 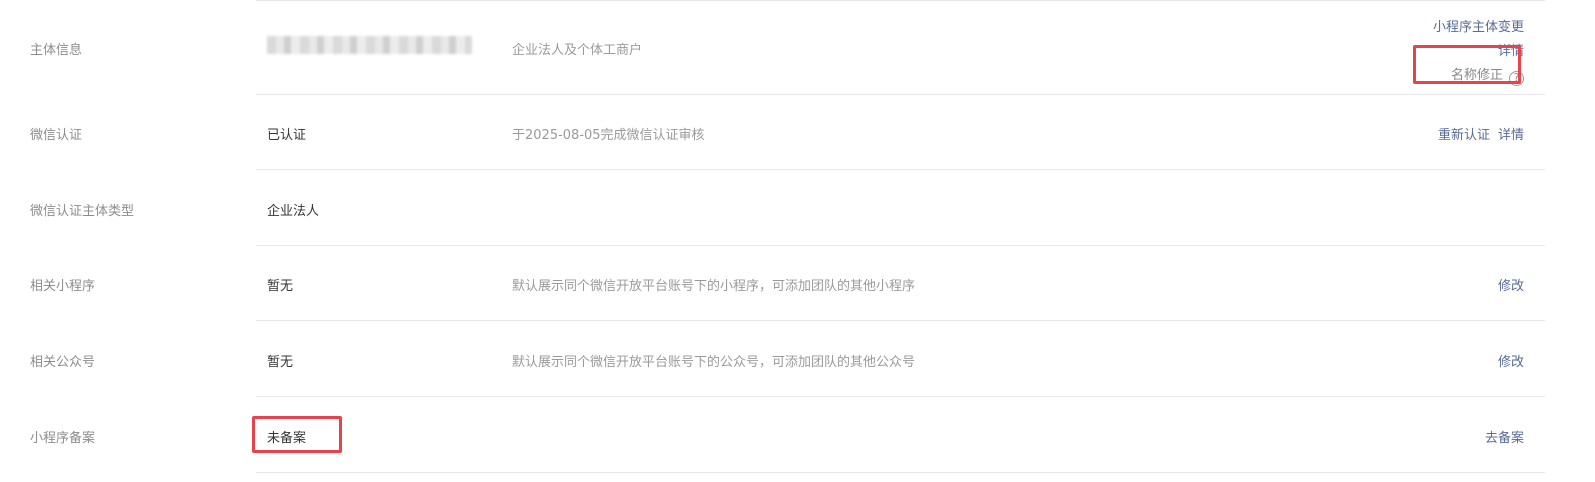 What do you see at coordinates (287, 135) in the screenshot?
I see `auth-status-value: 已认证` at bounding box center [287, 135].